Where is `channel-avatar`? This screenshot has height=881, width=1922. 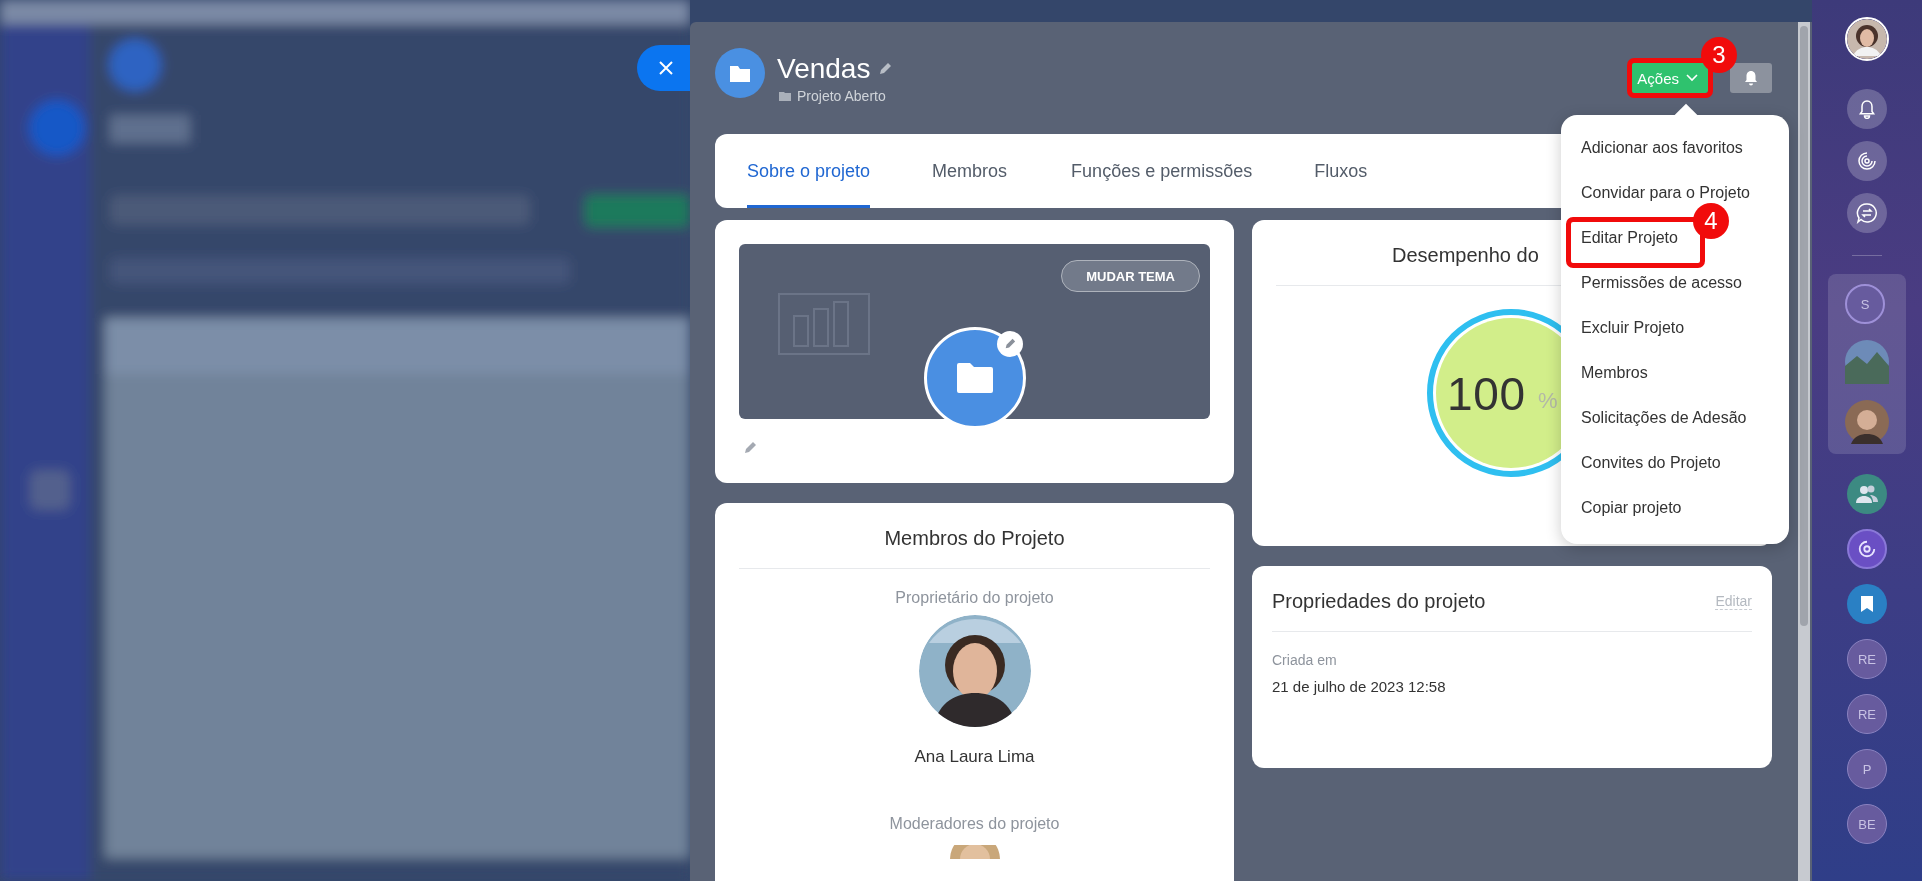
channel-avatar is located at coordinates (1867, 549).